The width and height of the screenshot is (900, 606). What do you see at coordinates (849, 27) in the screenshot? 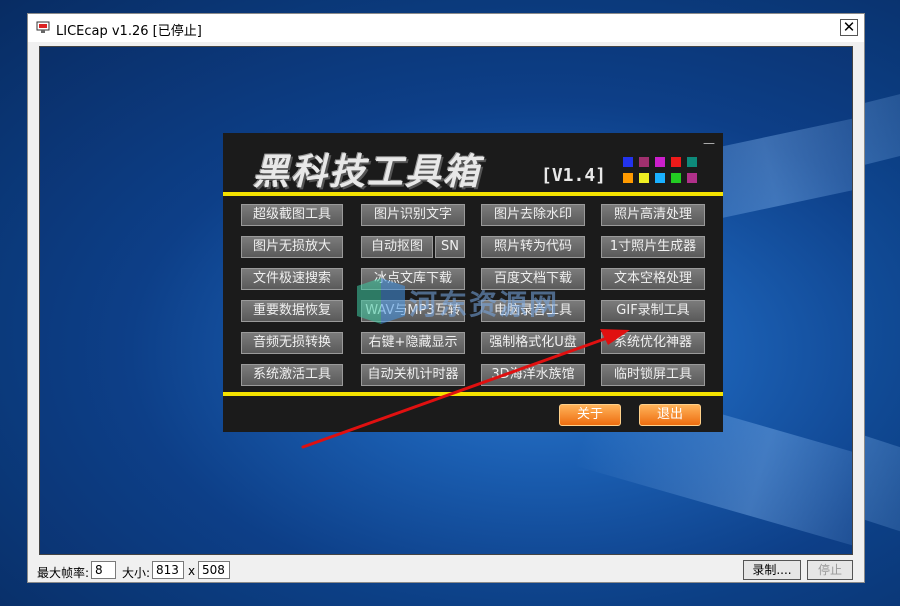
I see `close-button: ✕` at bounding box center [849, 27].